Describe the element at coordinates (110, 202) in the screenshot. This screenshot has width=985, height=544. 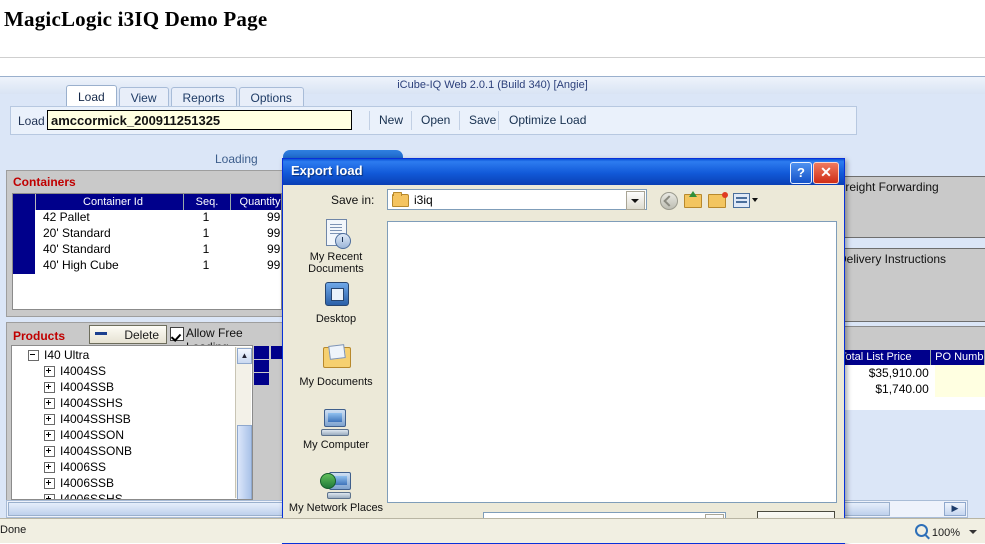
I see `column-container-id: Container Id` at that location.